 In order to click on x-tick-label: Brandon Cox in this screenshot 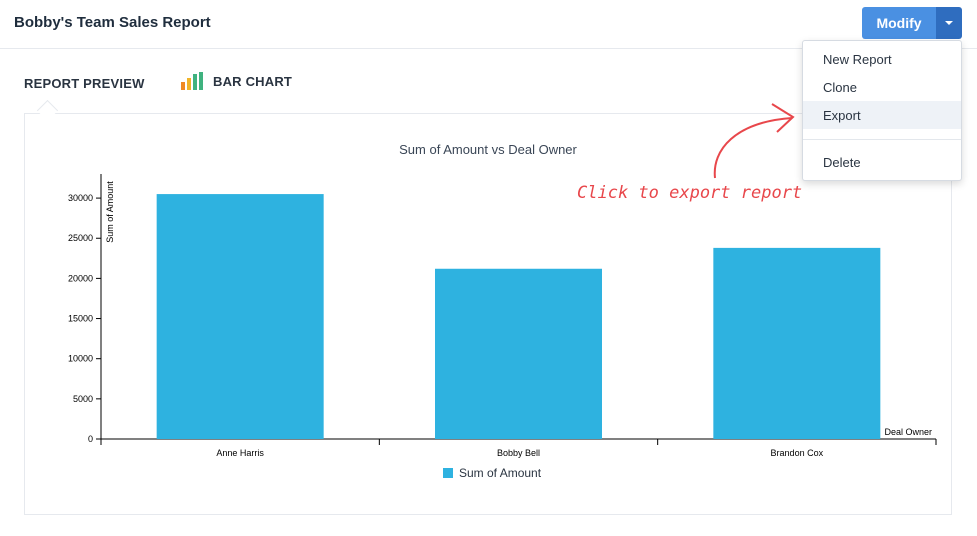, I will do `click(797, 453)`.